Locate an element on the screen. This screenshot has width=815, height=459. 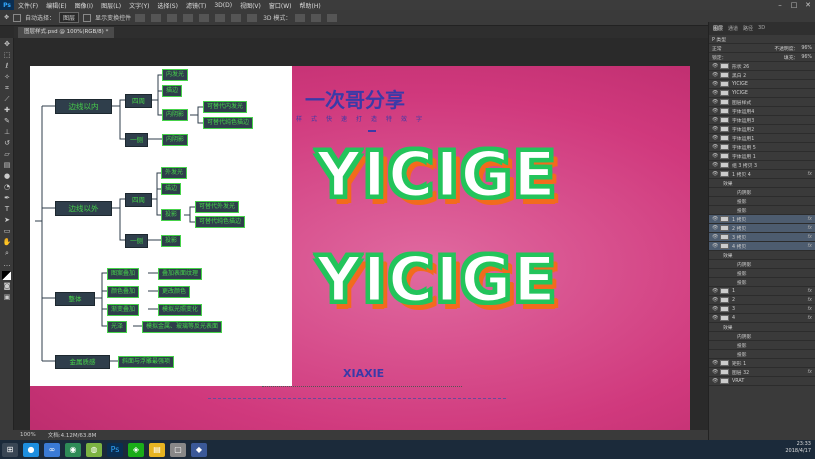
layer-row: 👁 YICIGE is located at coordinates (762, 84).